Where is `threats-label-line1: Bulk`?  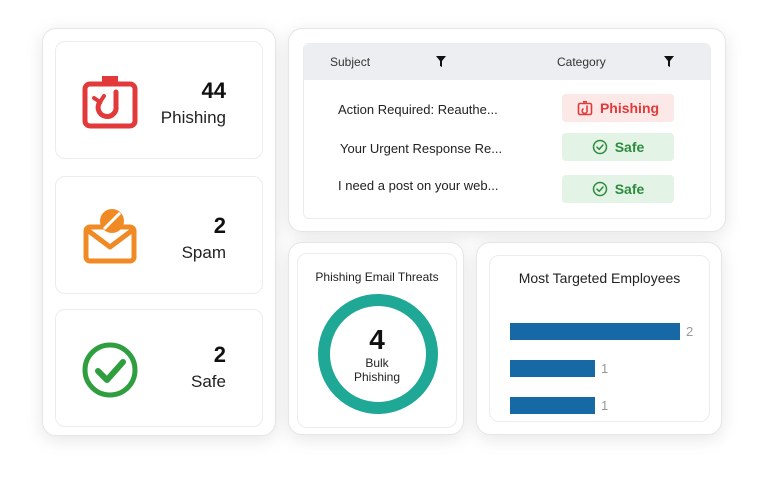 threats-label-line1: Bulk is located at coordinates (377, 363).